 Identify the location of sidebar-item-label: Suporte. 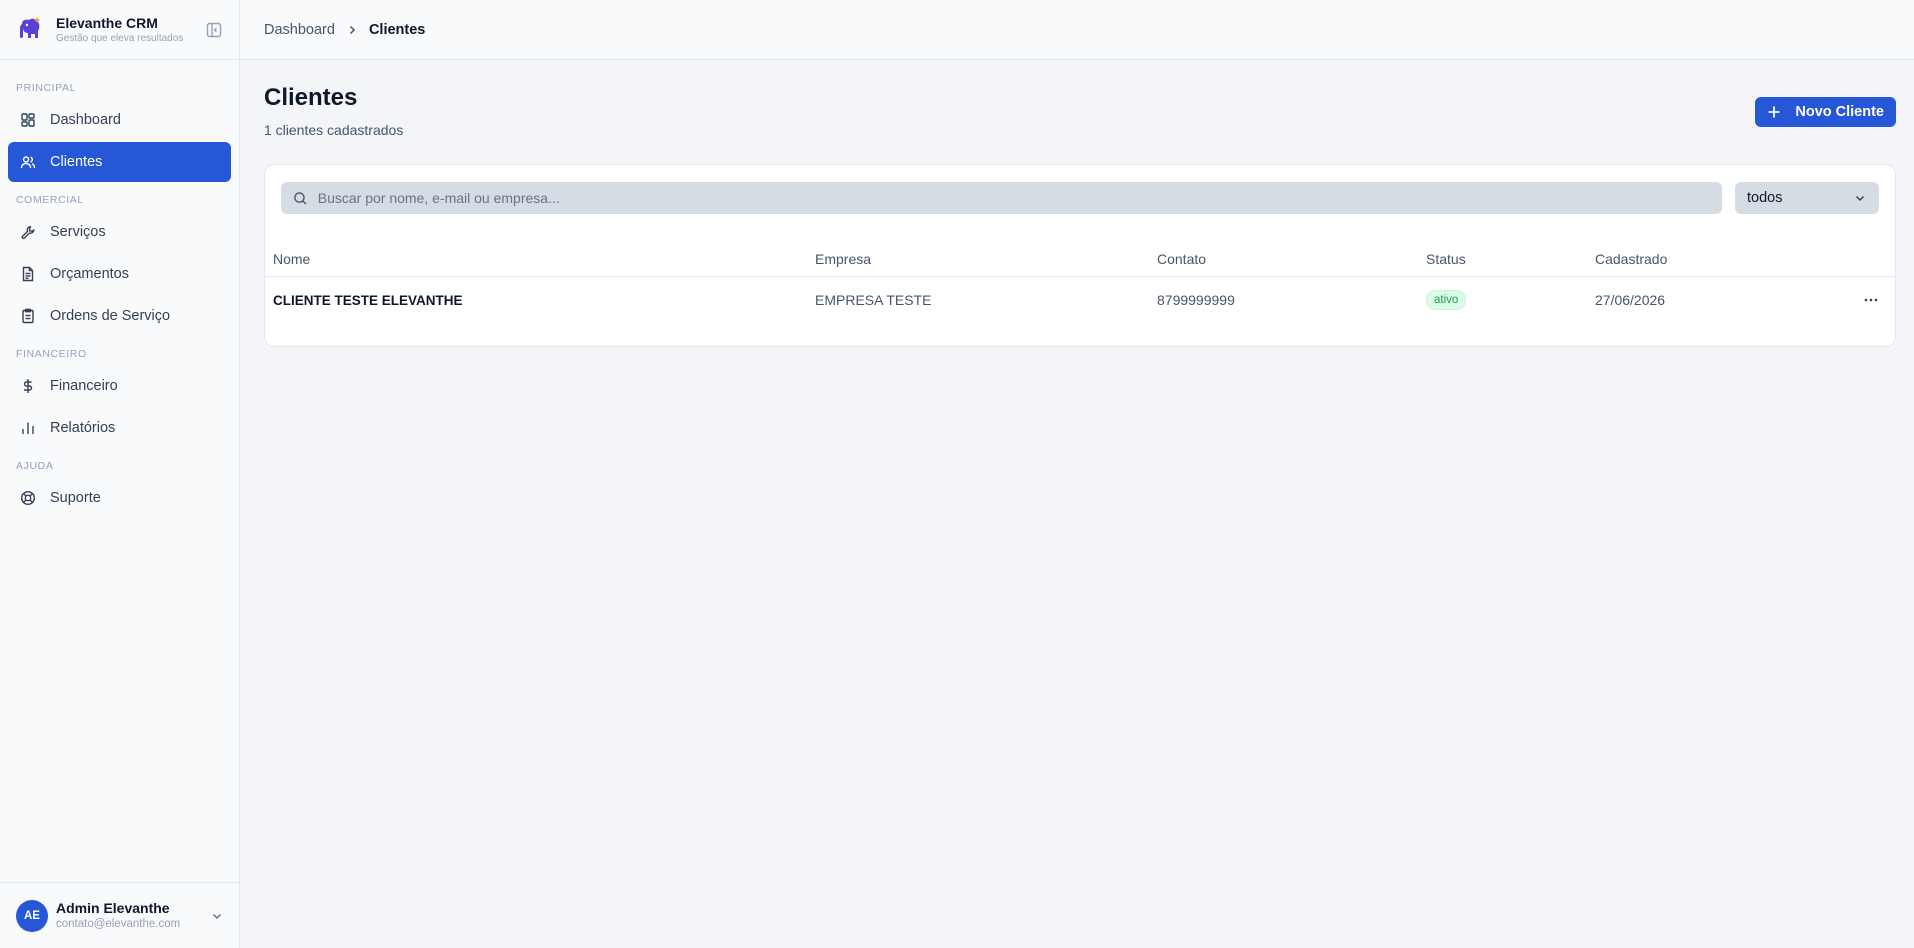
(75, 498).